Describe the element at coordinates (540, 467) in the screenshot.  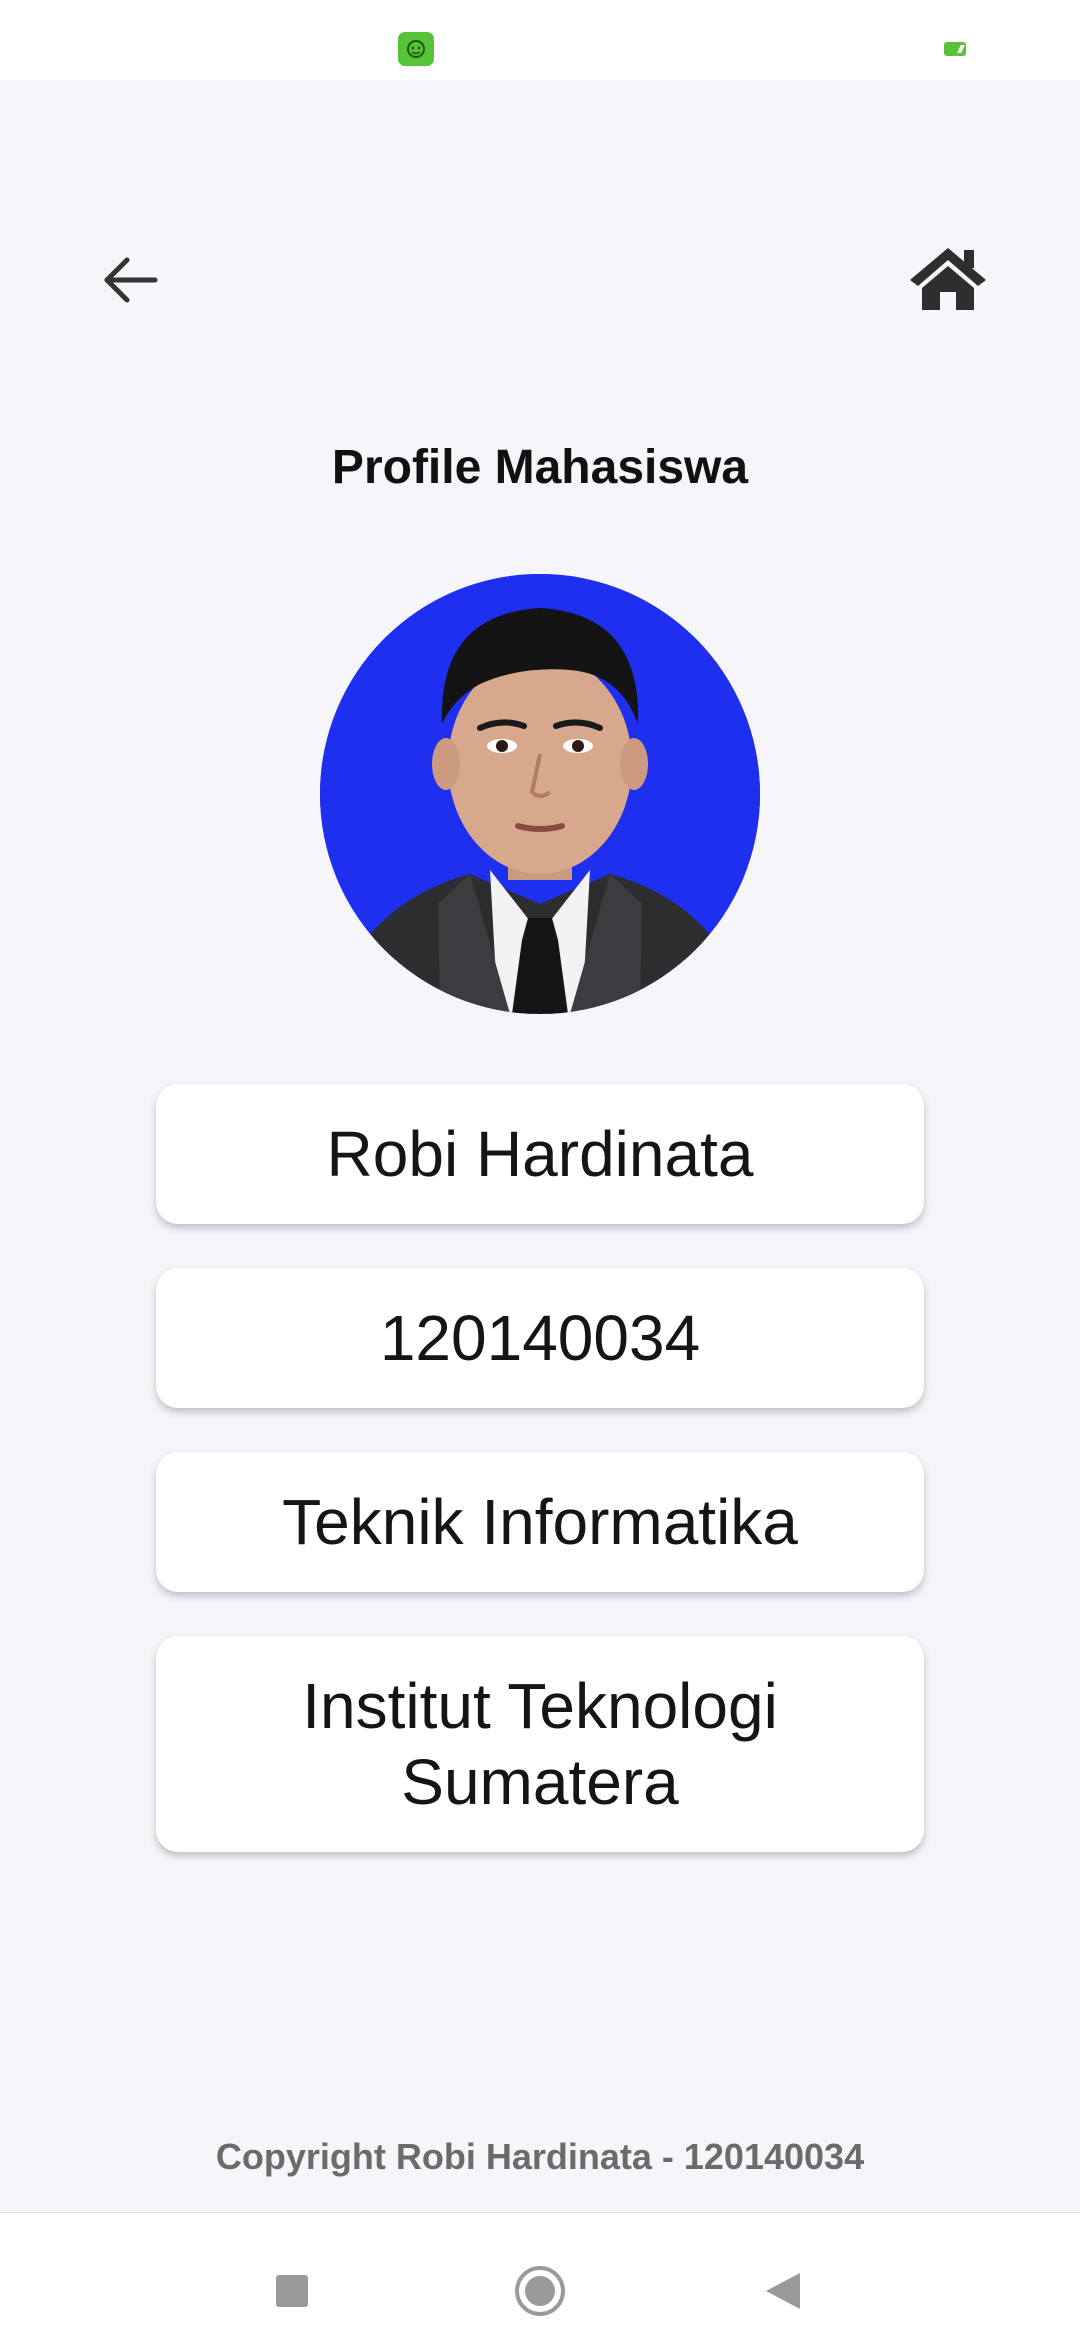
I see `page-title: Profile Mahasiswa` at that location.